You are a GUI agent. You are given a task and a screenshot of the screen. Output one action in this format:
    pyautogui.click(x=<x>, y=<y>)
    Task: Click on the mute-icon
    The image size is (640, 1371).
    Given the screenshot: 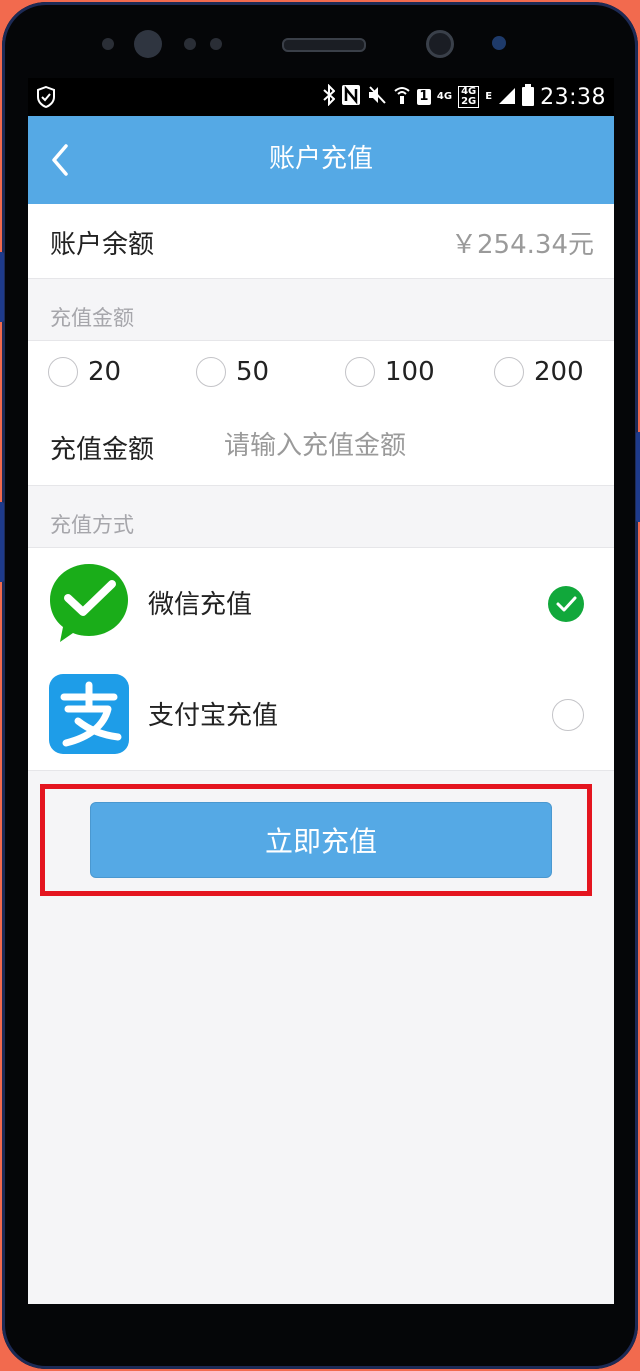 What is the action you would take?
    pyautogui.click(x=377, y=97)
    